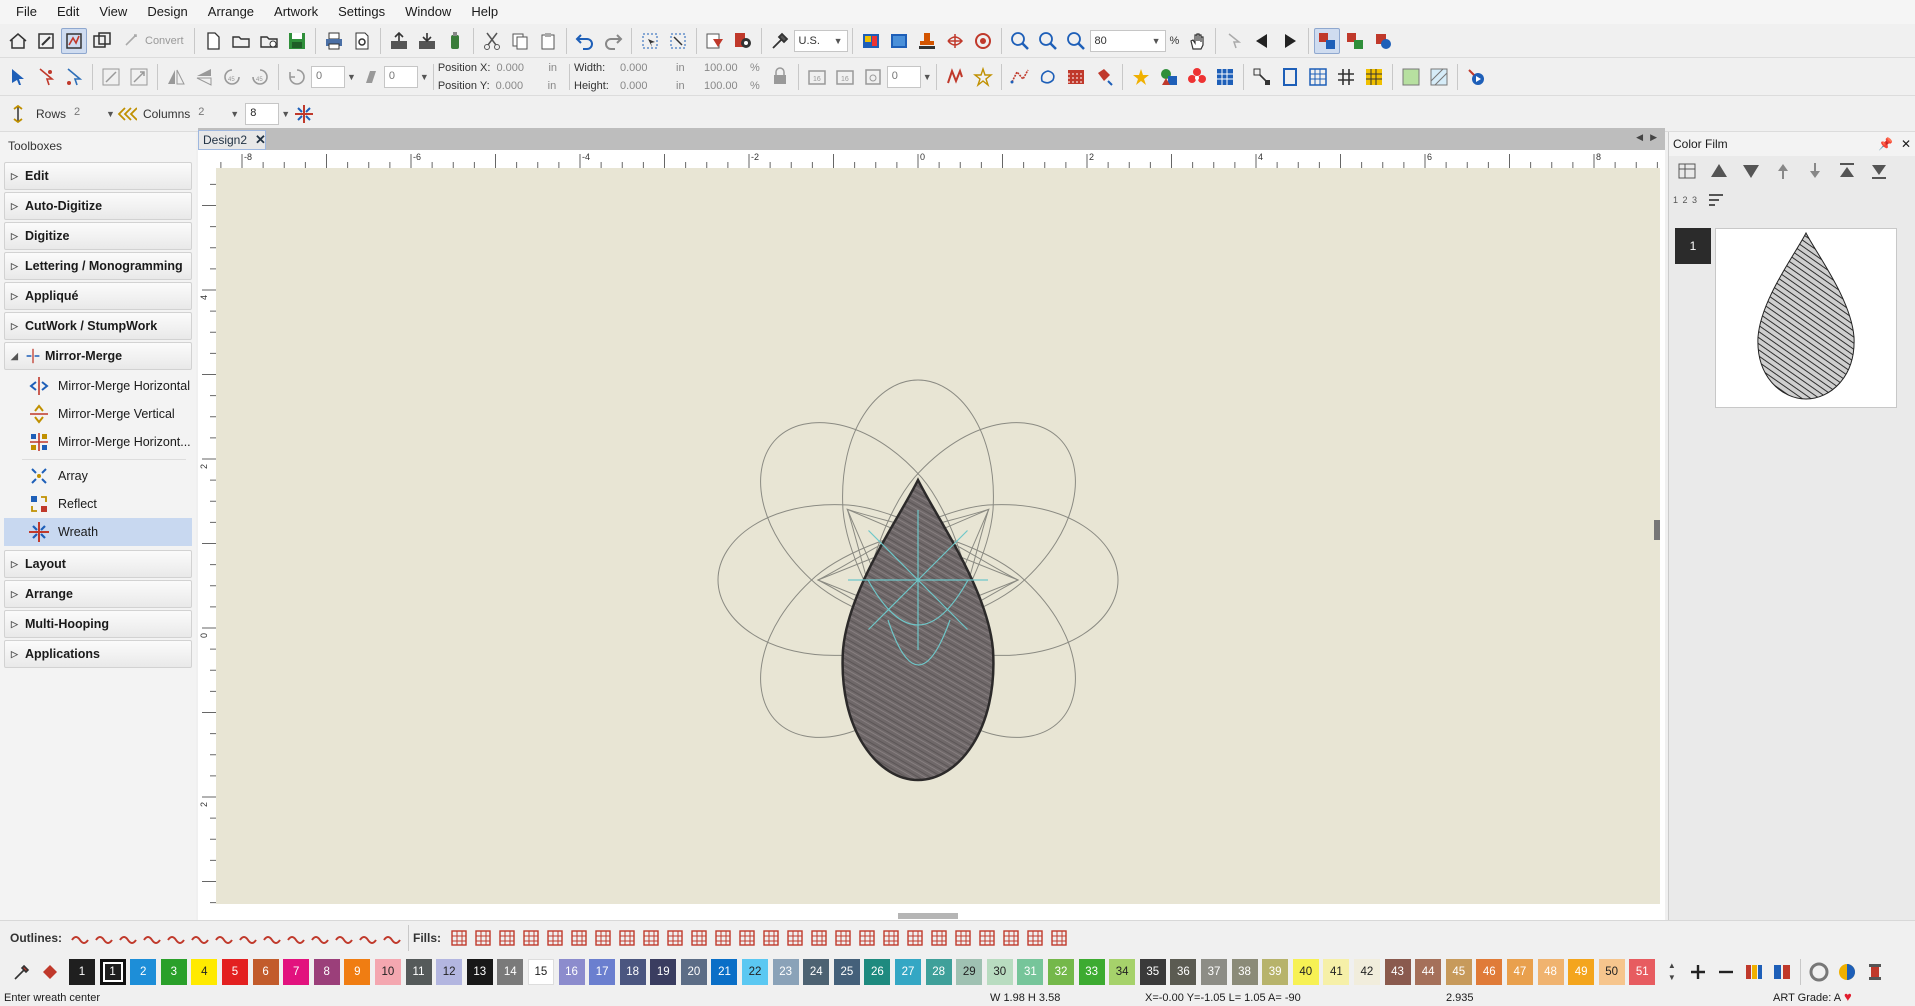  What do you see at coordinates (368, 938) in the screenshot?
I see `outline-dots-icon` at bounding box center [368, 938].